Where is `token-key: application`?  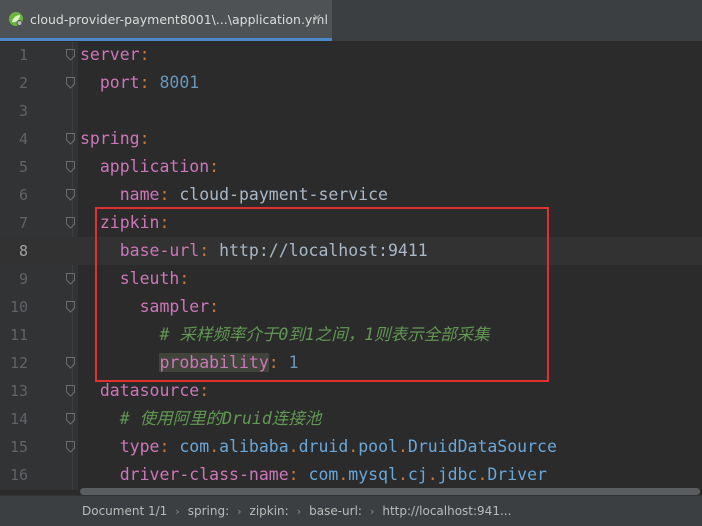
token-key: application is located at coordinates (154, 166).